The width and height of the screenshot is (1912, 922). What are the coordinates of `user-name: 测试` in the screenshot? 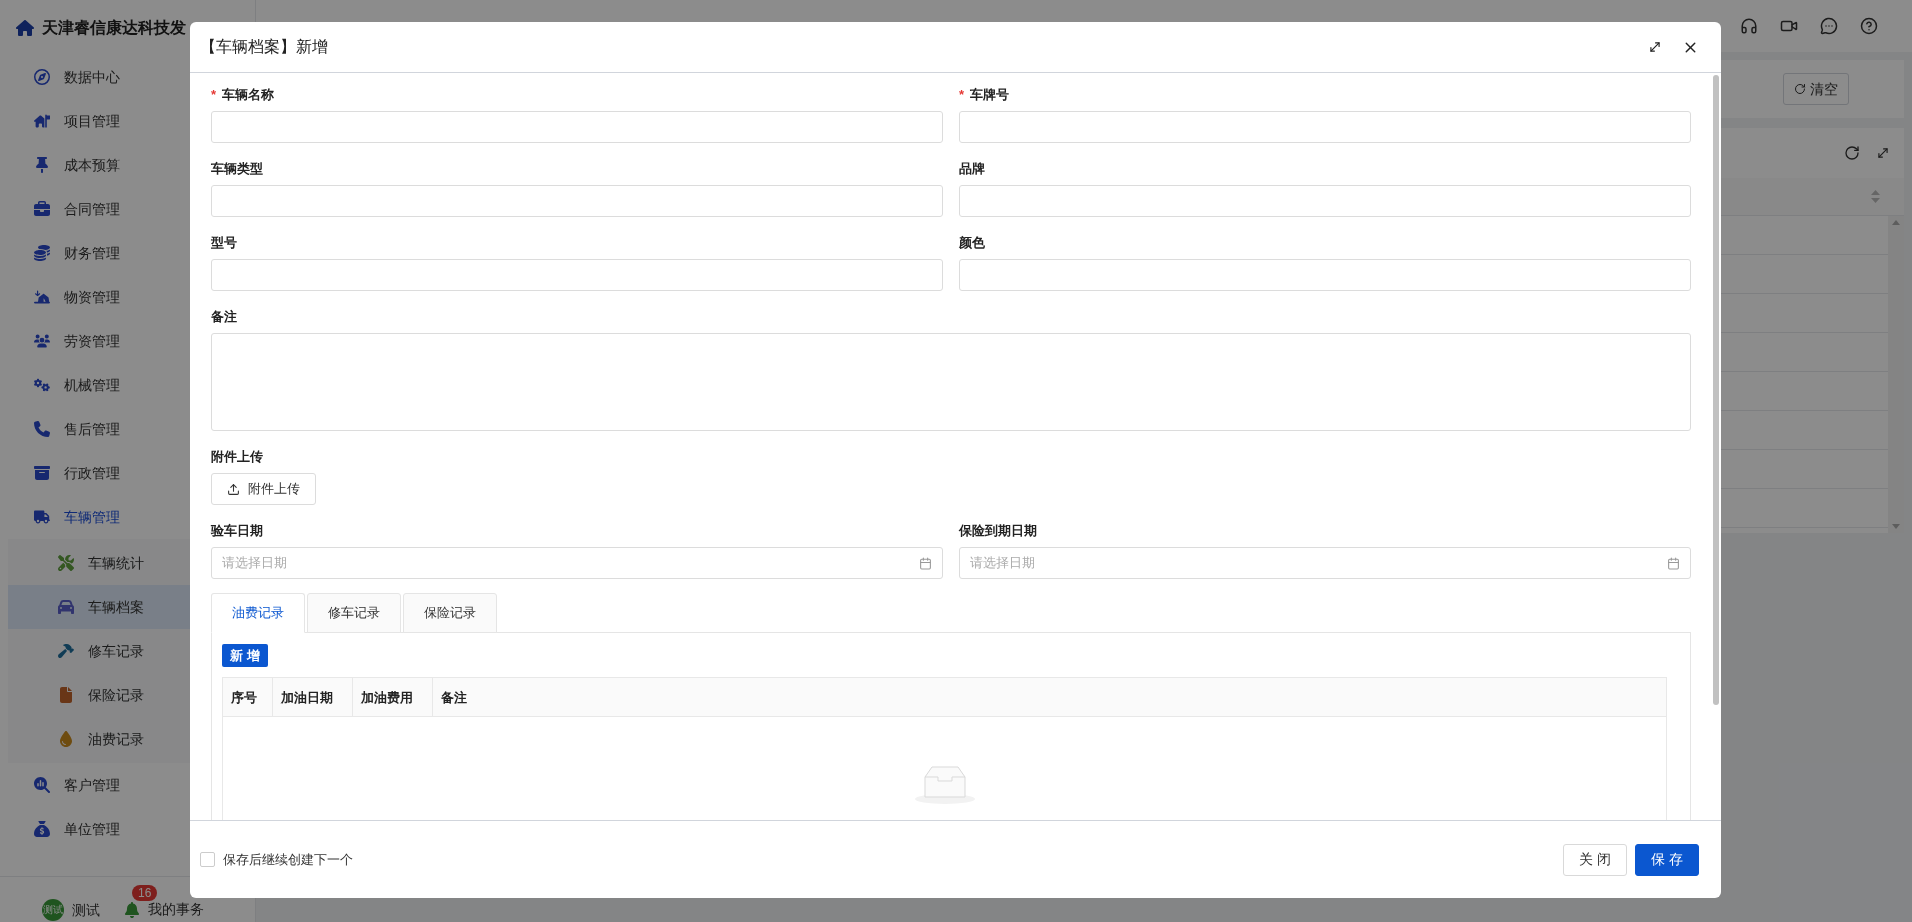 It's located at (86, 910).